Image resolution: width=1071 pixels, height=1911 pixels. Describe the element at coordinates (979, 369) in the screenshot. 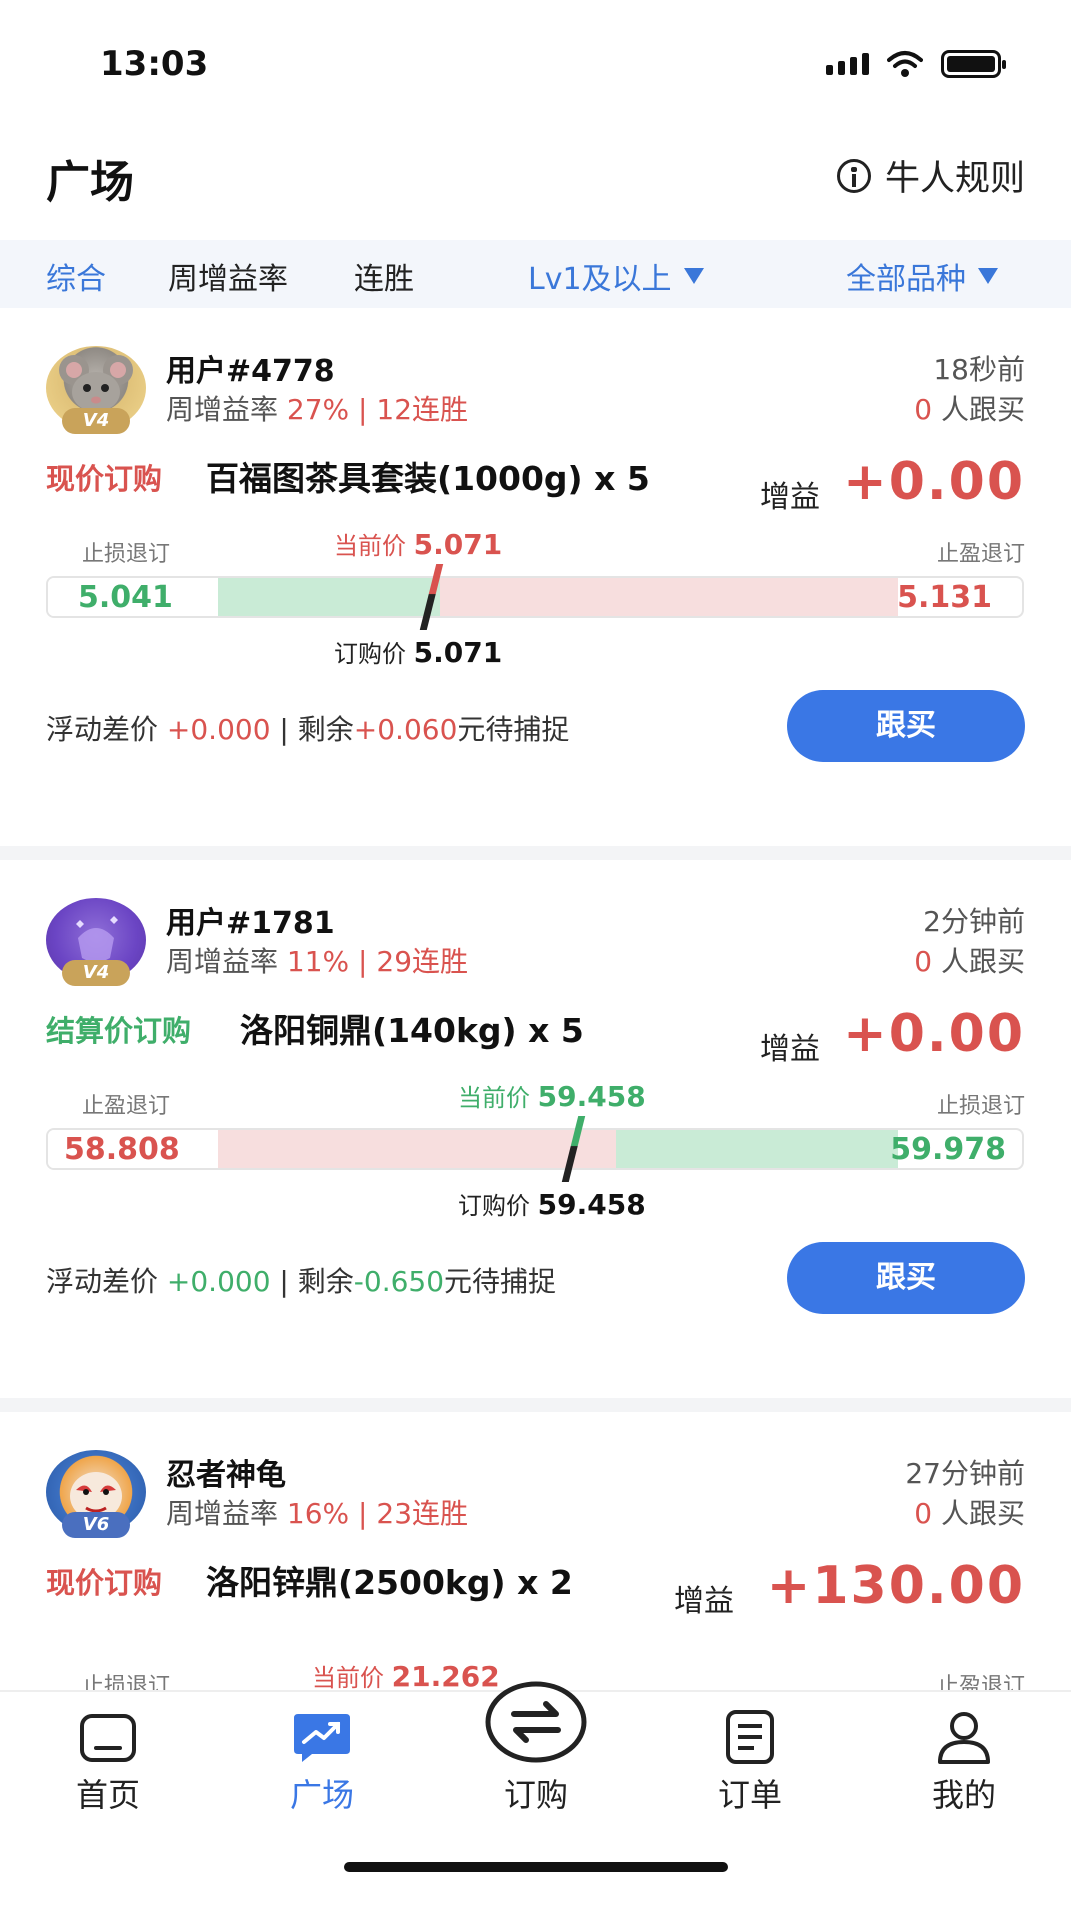

I see `time-ago: 18秒前` at that location.